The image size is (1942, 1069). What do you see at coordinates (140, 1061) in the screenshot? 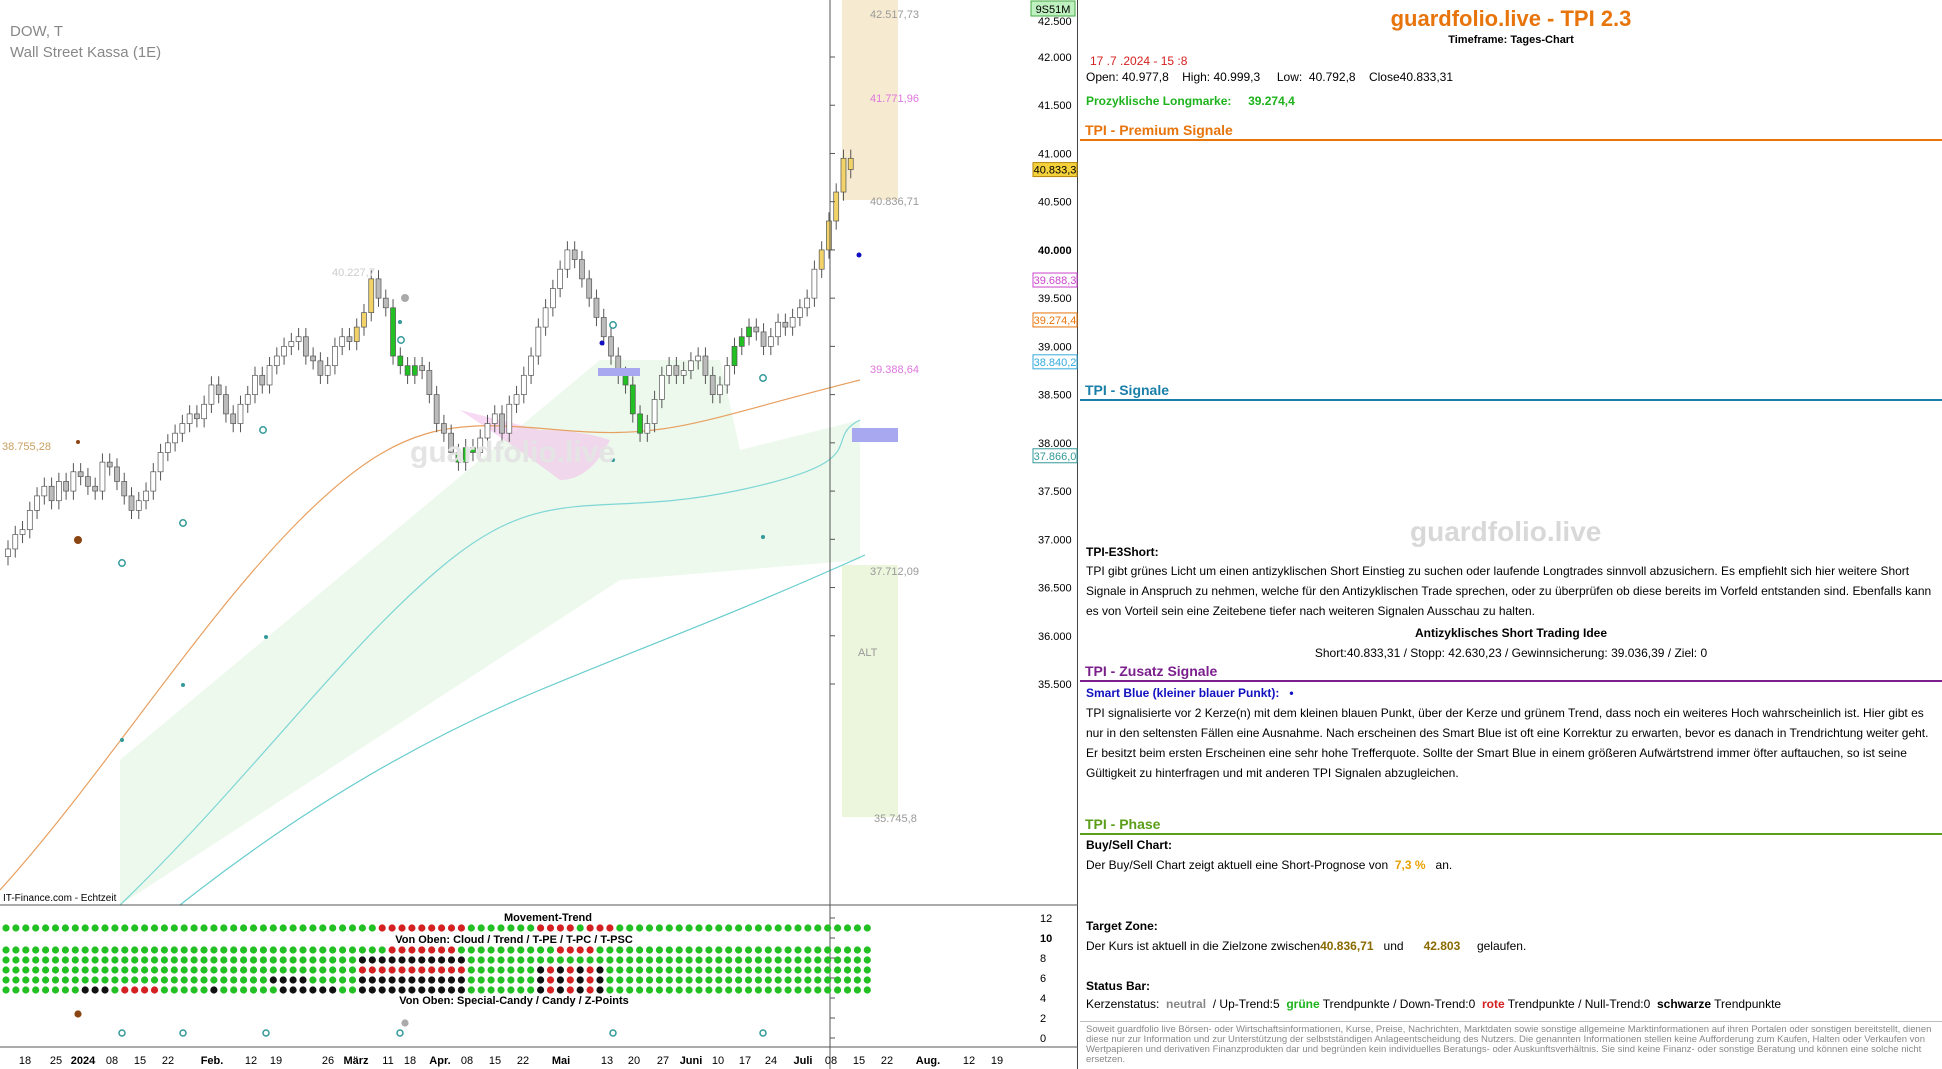
I see `time-tick-label: 15` at bounding box center [140, 1061].